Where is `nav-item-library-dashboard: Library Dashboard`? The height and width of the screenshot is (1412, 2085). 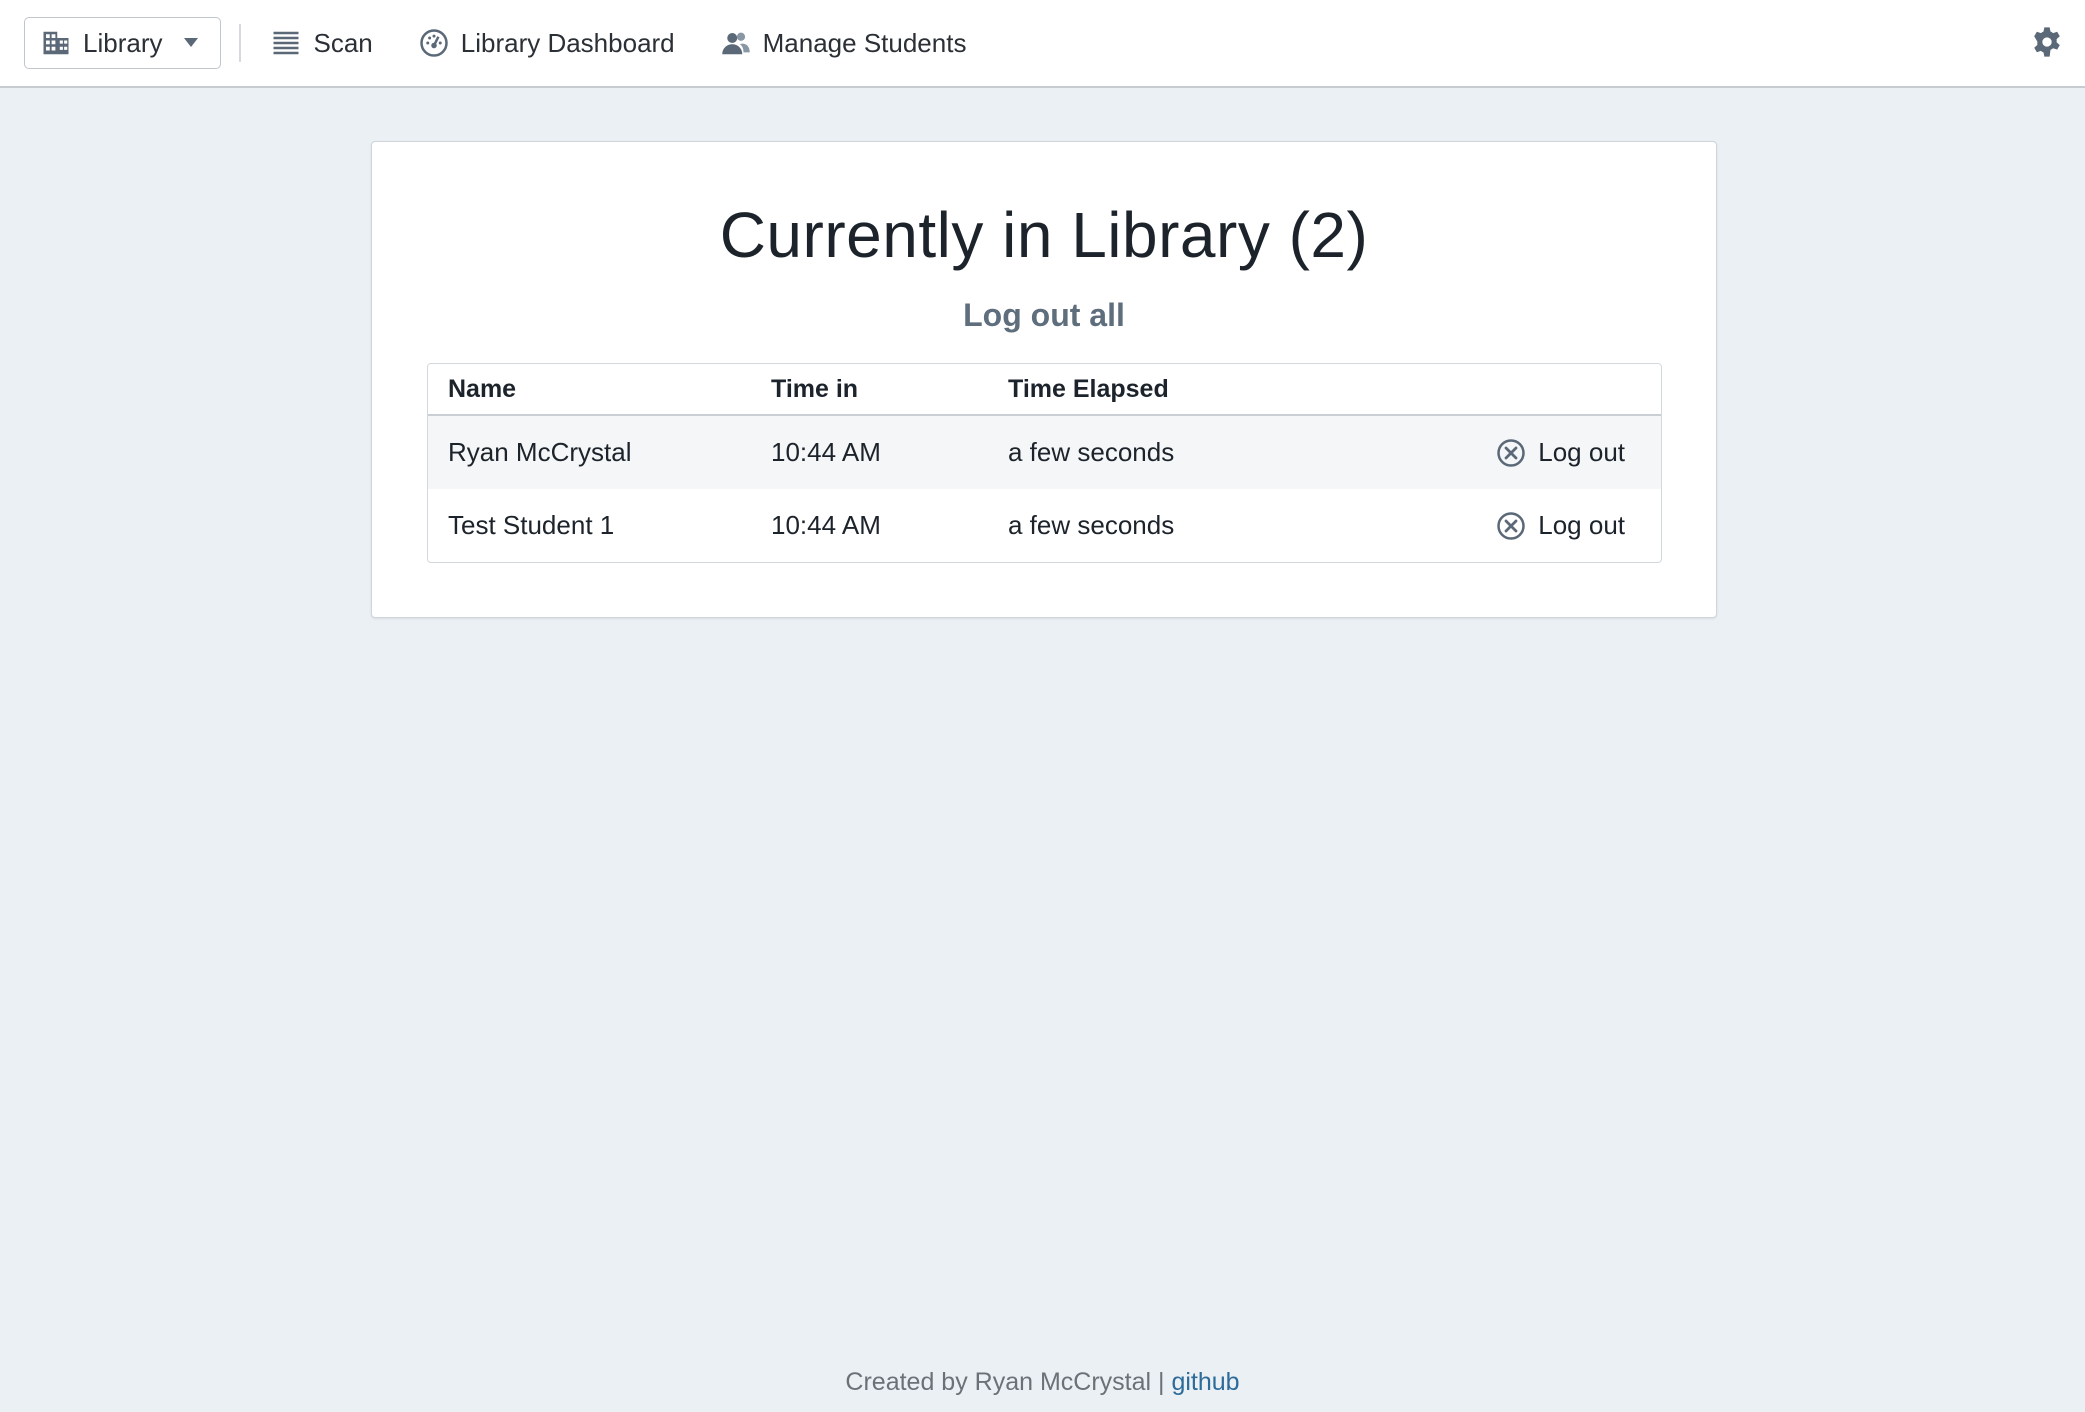 nav-item-library-dashboard: Library Dashboard is located at coordinates (547, 43).